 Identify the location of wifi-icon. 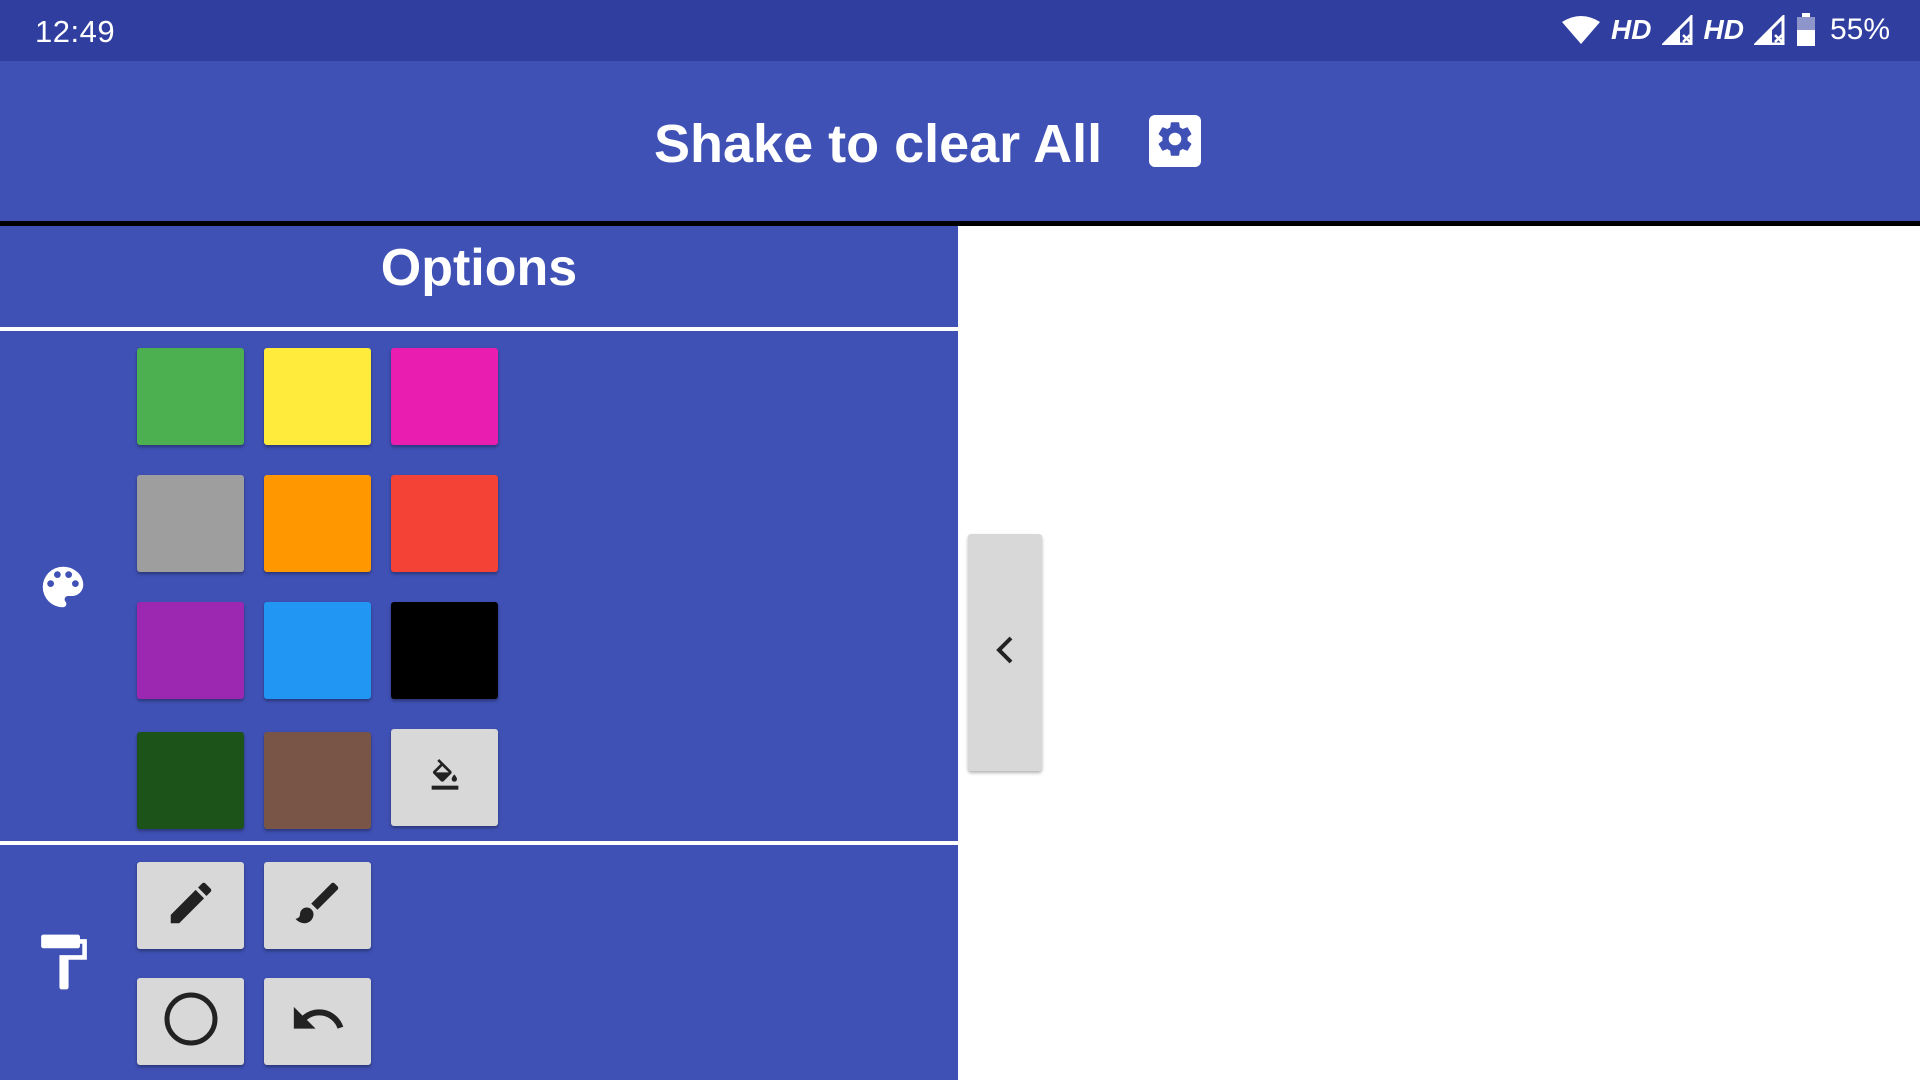
(1581, 30).